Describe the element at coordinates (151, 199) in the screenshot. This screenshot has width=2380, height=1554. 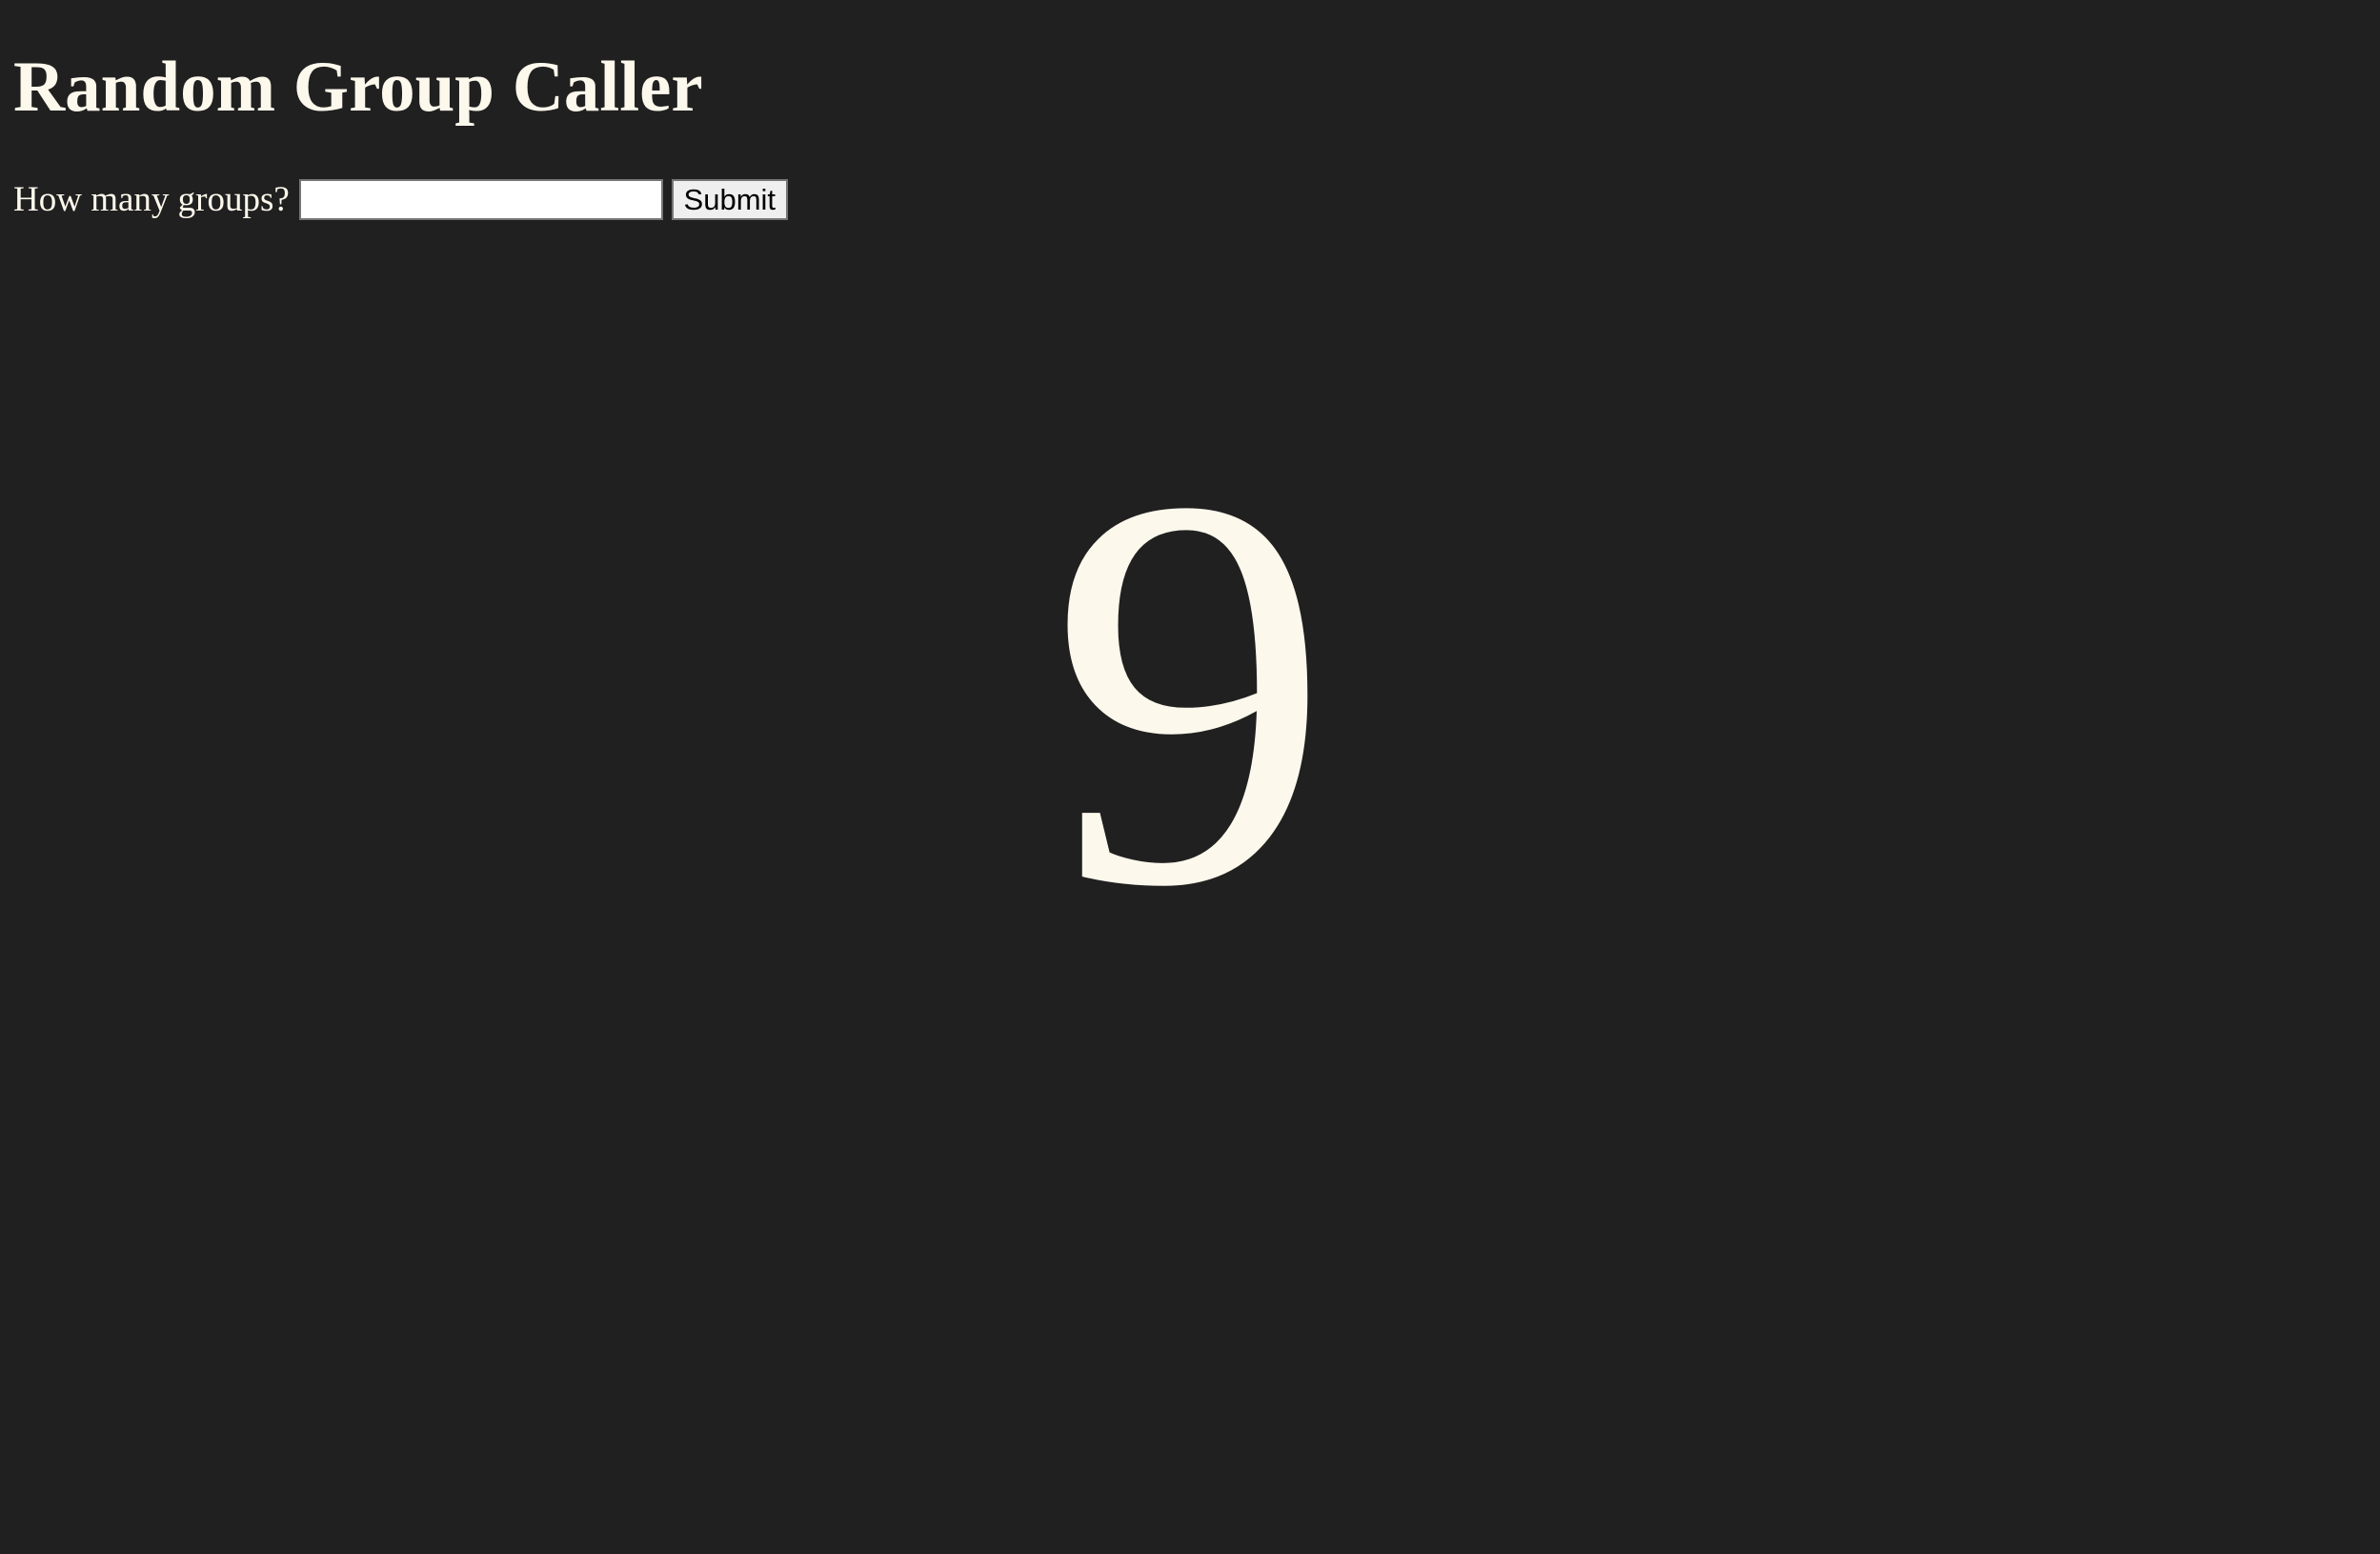
I see `groups-label: How many groups?` at that location.